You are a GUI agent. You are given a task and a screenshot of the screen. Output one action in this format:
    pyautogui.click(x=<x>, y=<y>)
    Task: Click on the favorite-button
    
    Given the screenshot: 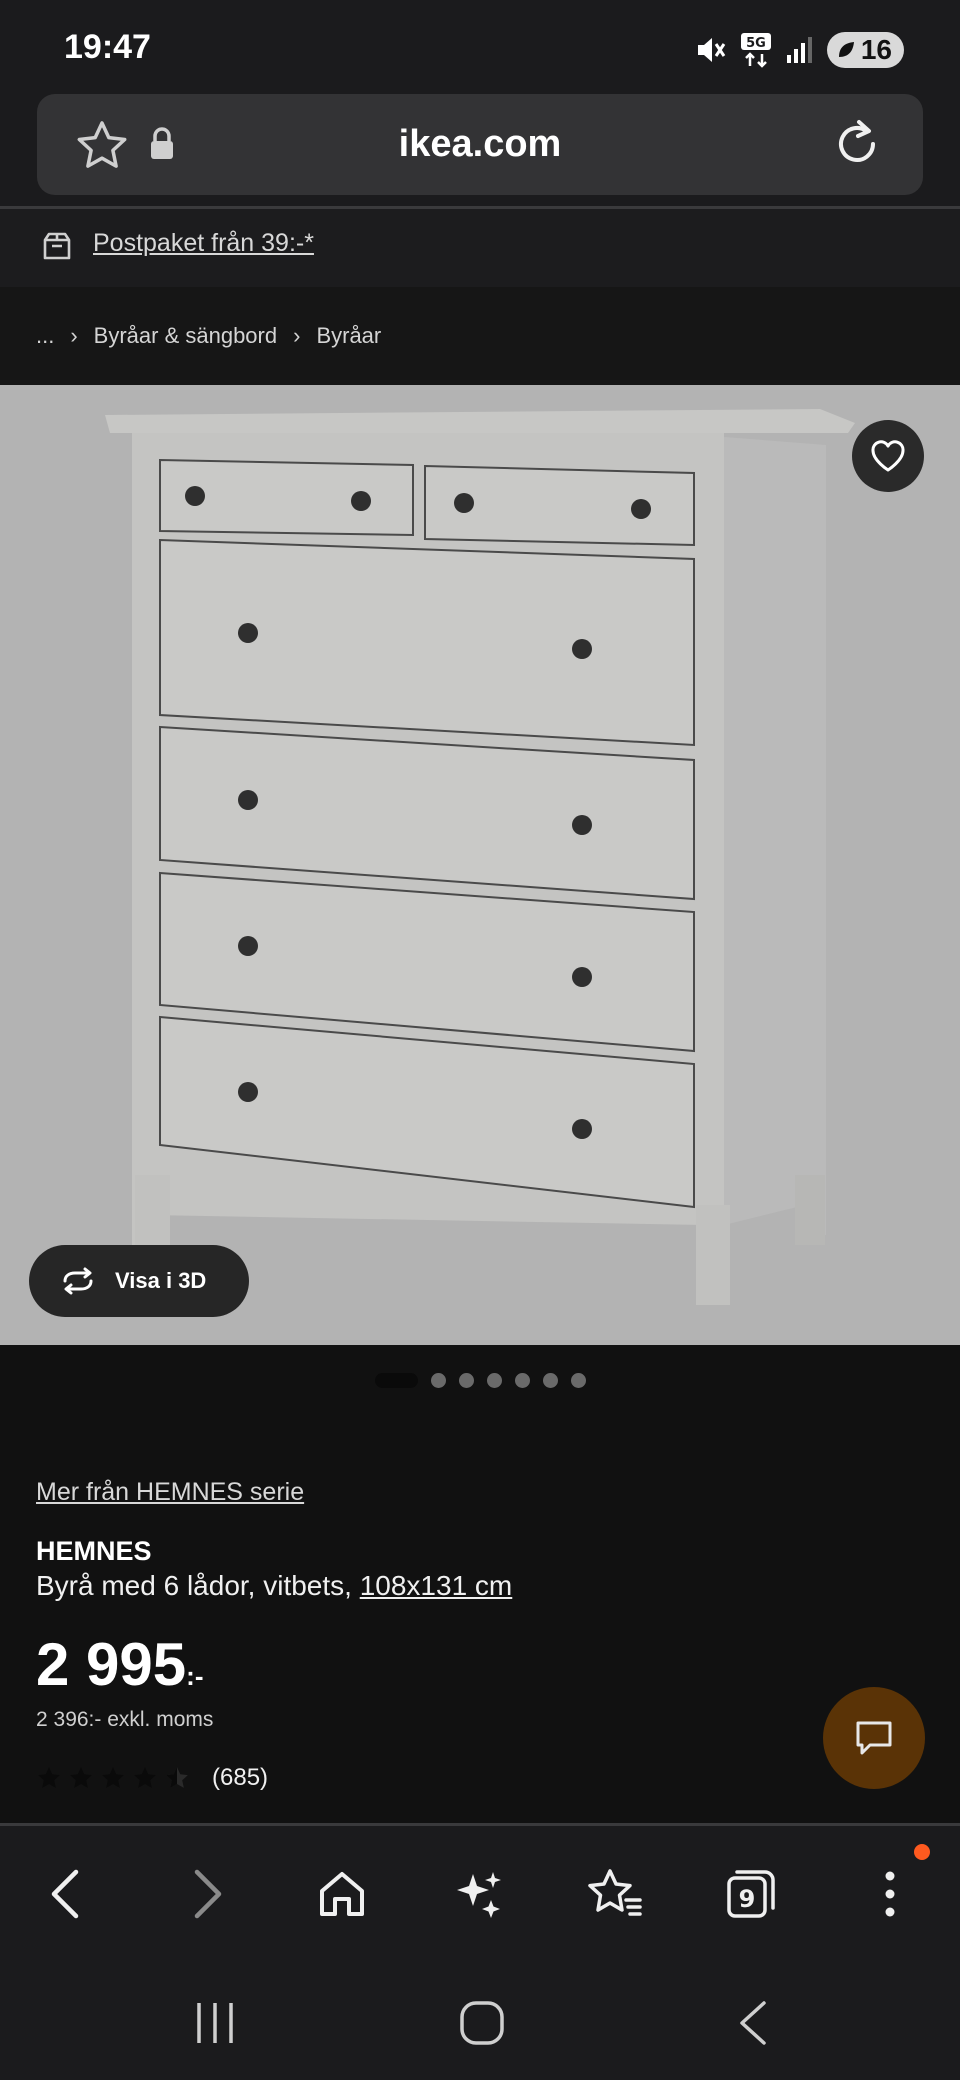 What is the action you would take?
    pyautogui.click(x=888, y=456)
    